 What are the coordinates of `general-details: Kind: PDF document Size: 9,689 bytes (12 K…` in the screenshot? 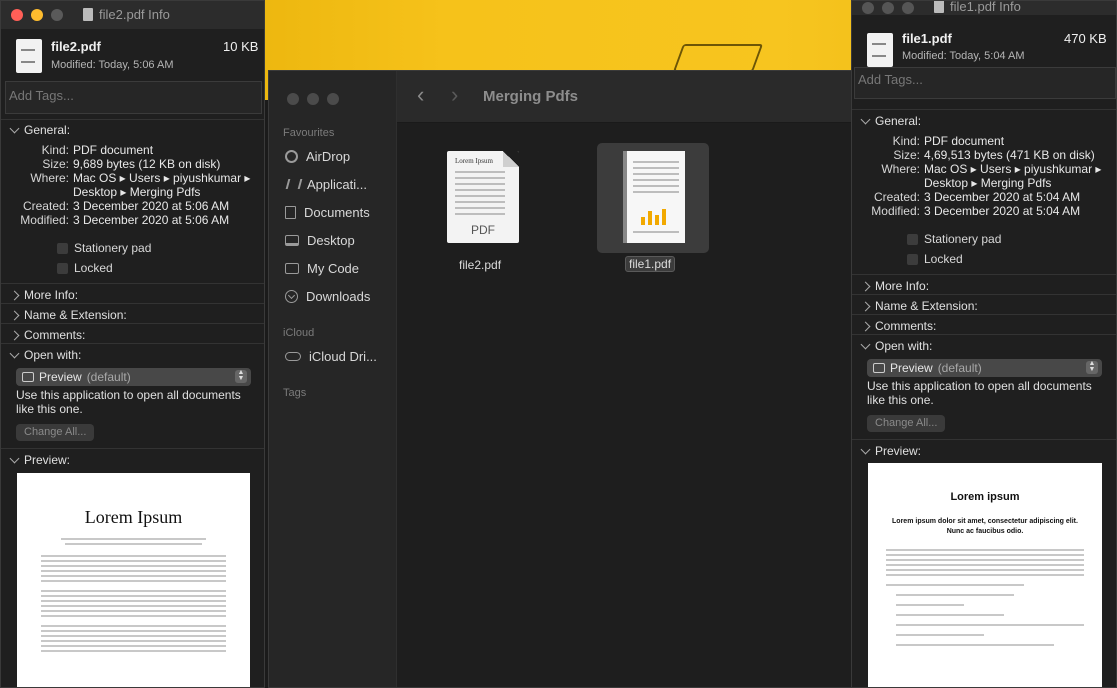 It's located at (135, 185).